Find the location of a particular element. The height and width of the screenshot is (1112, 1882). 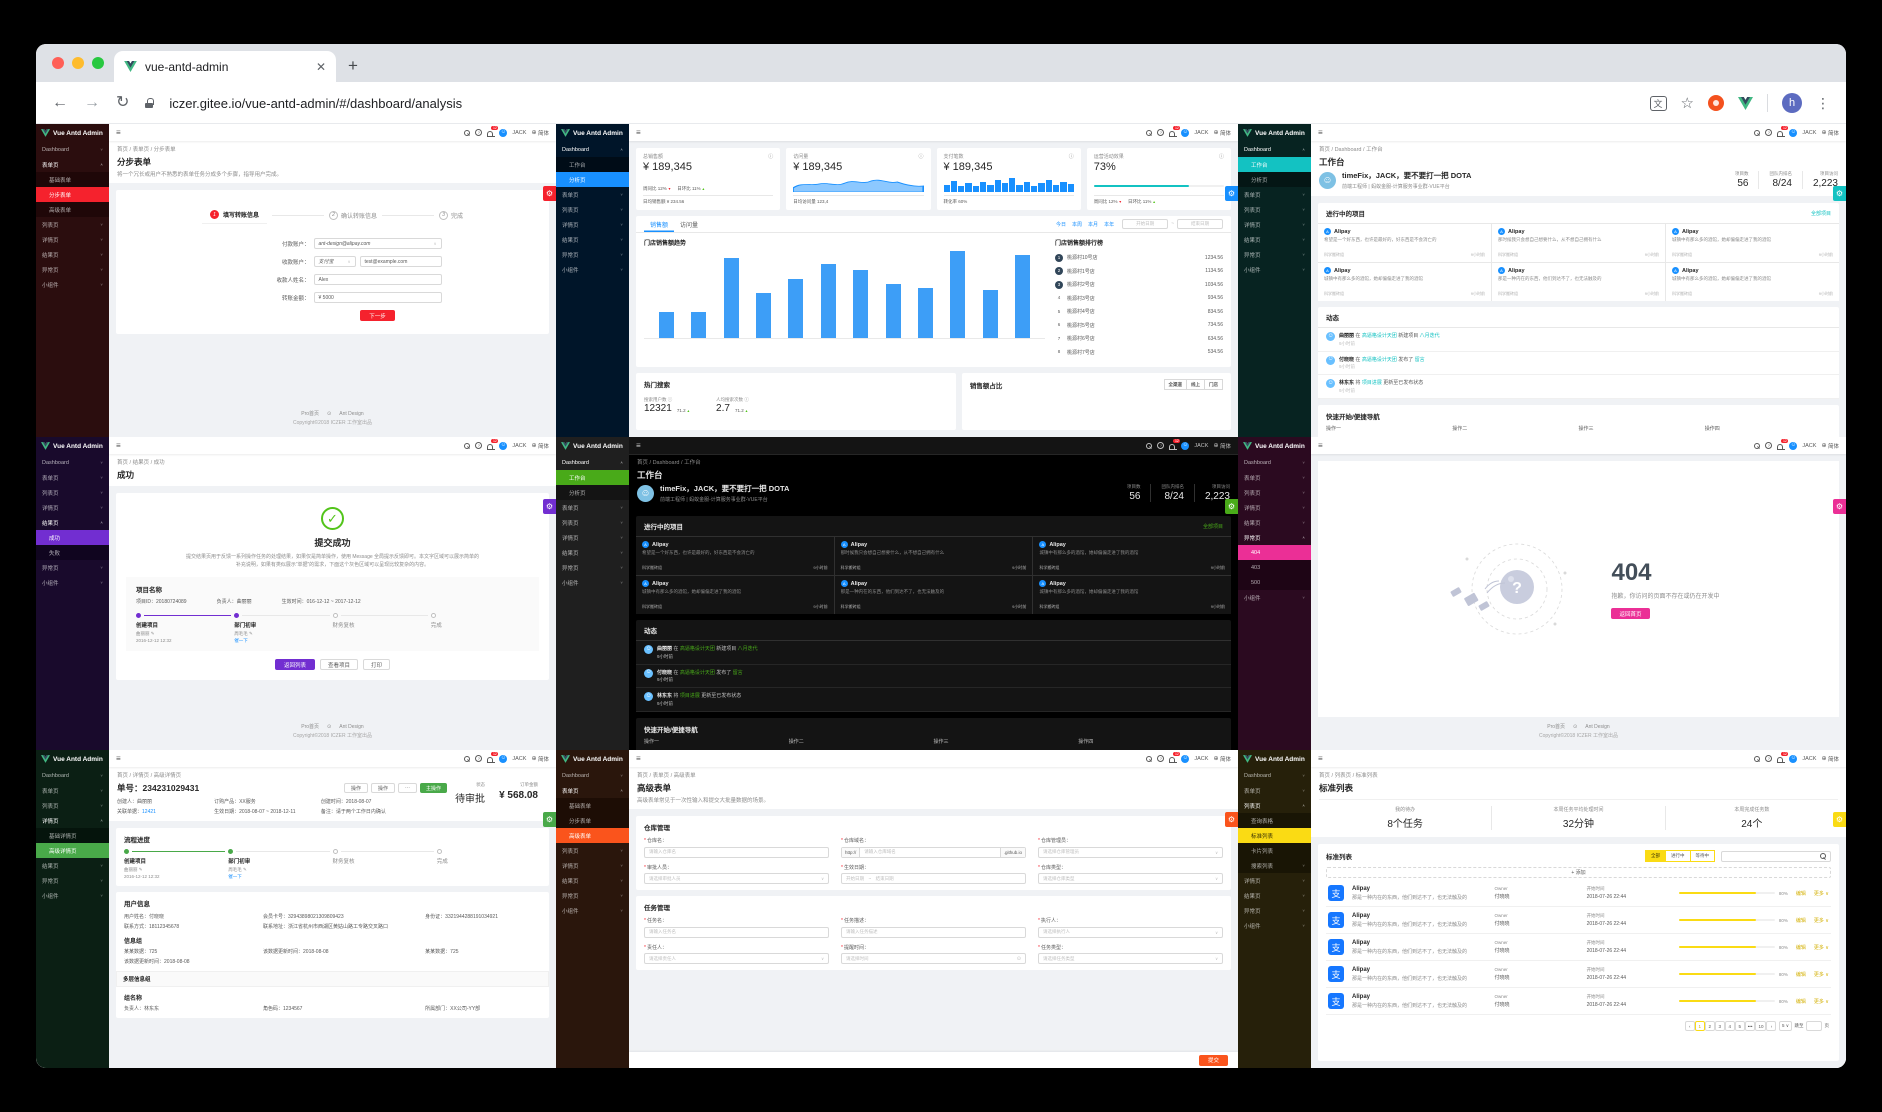

new-tab-button: + is located at coordinates (353, 66).